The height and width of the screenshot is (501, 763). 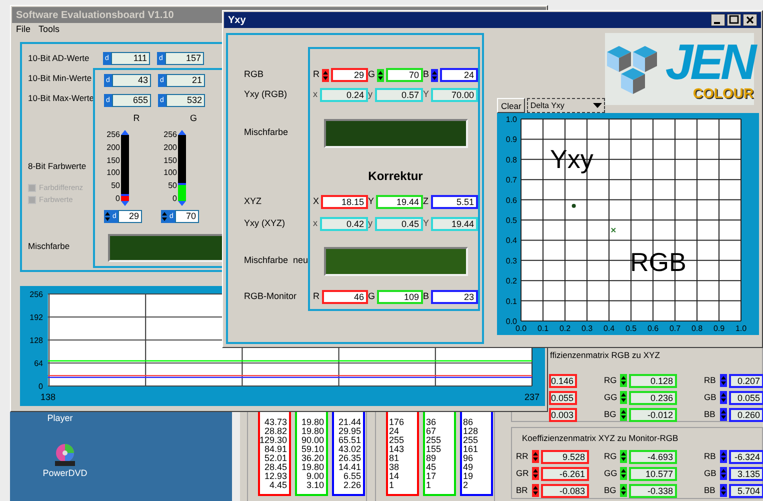 What do you see at coordinates (511, 139) in the screenshot?
I see `axis-label: 0.9` at bounding box center [511, 139].